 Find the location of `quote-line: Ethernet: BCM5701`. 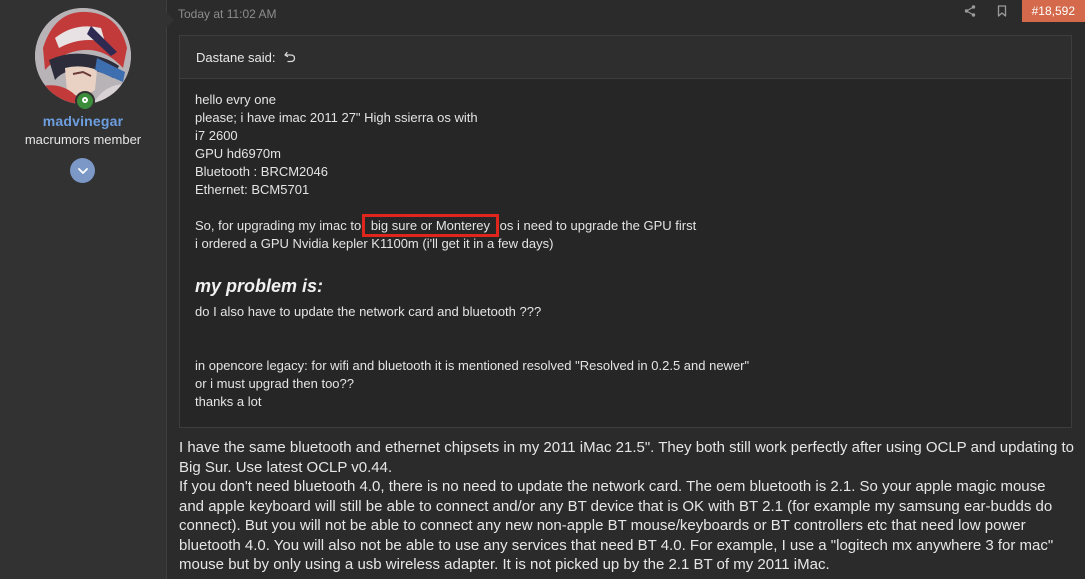

quote-line: Ethernet: BCM5701 is located at coordinates (252, 189).